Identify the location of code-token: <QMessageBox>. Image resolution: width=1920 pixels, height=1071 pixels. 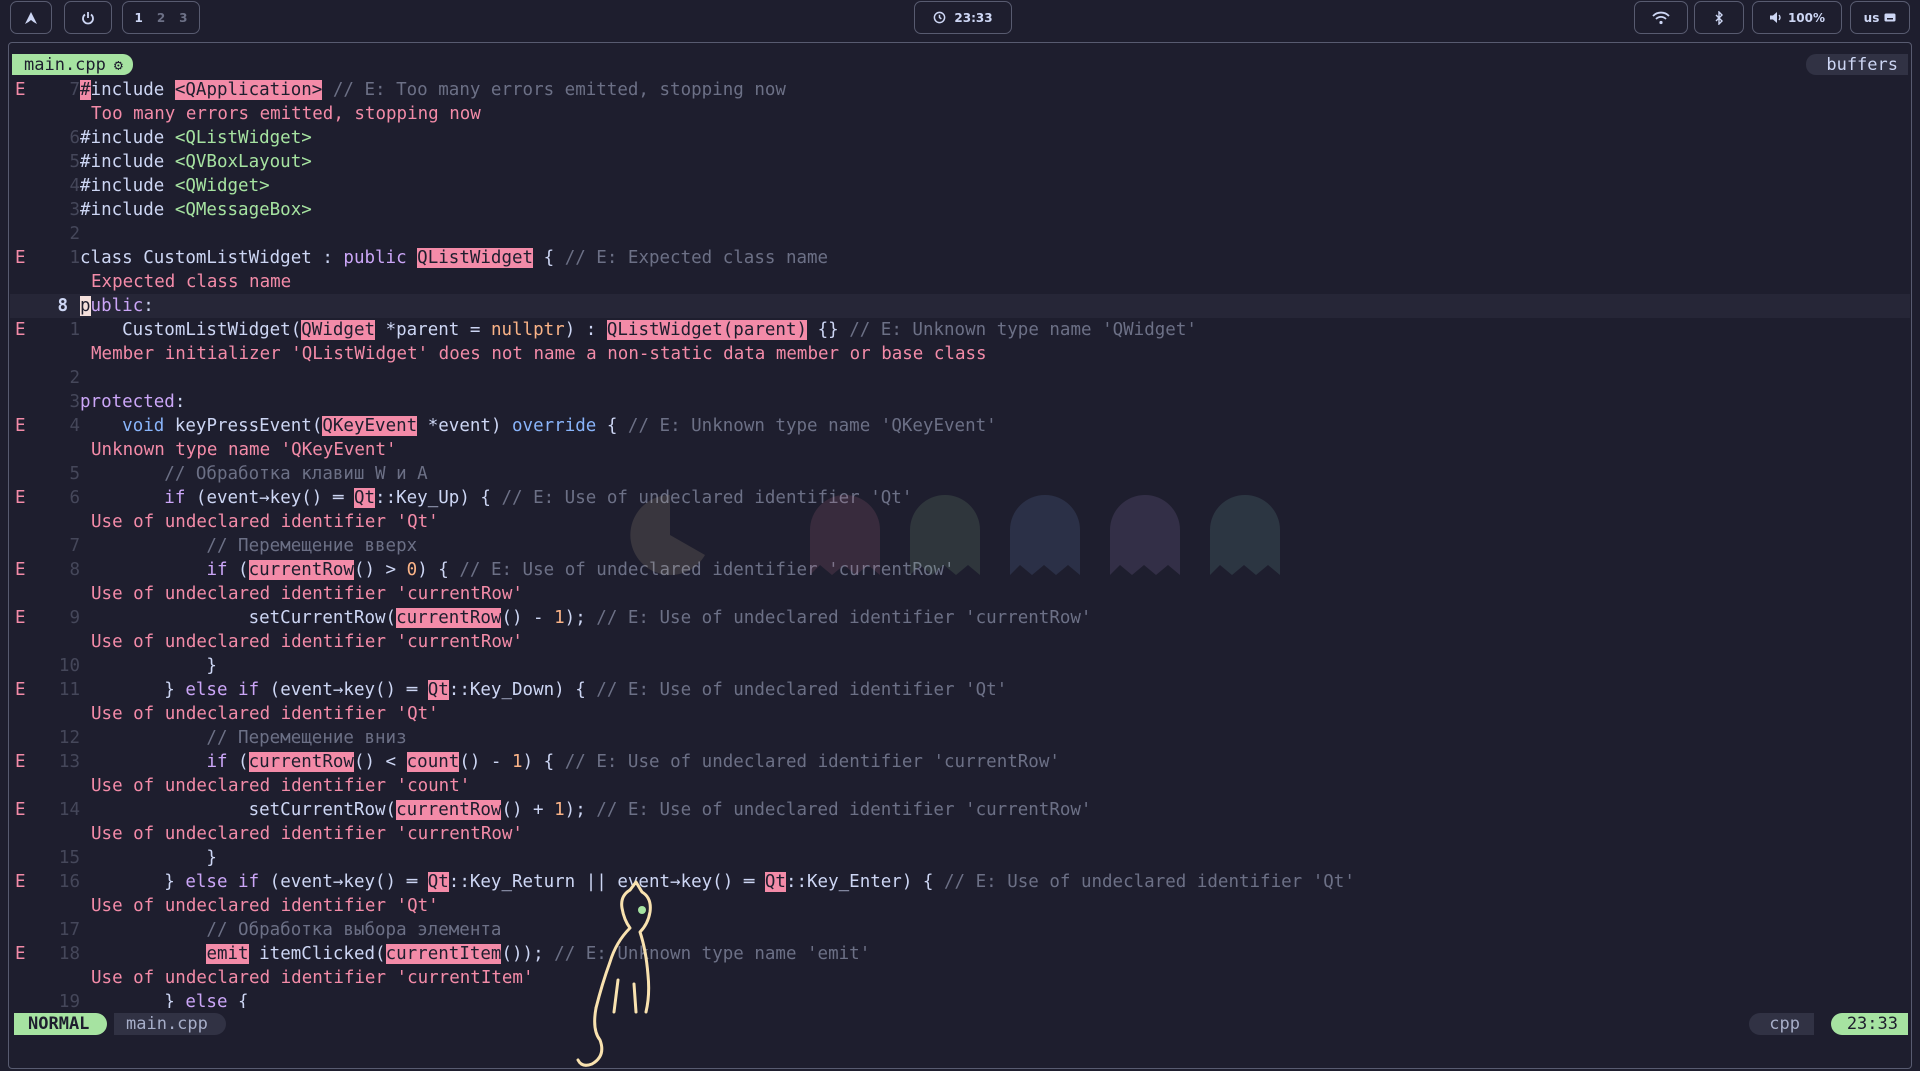
(243, 210).